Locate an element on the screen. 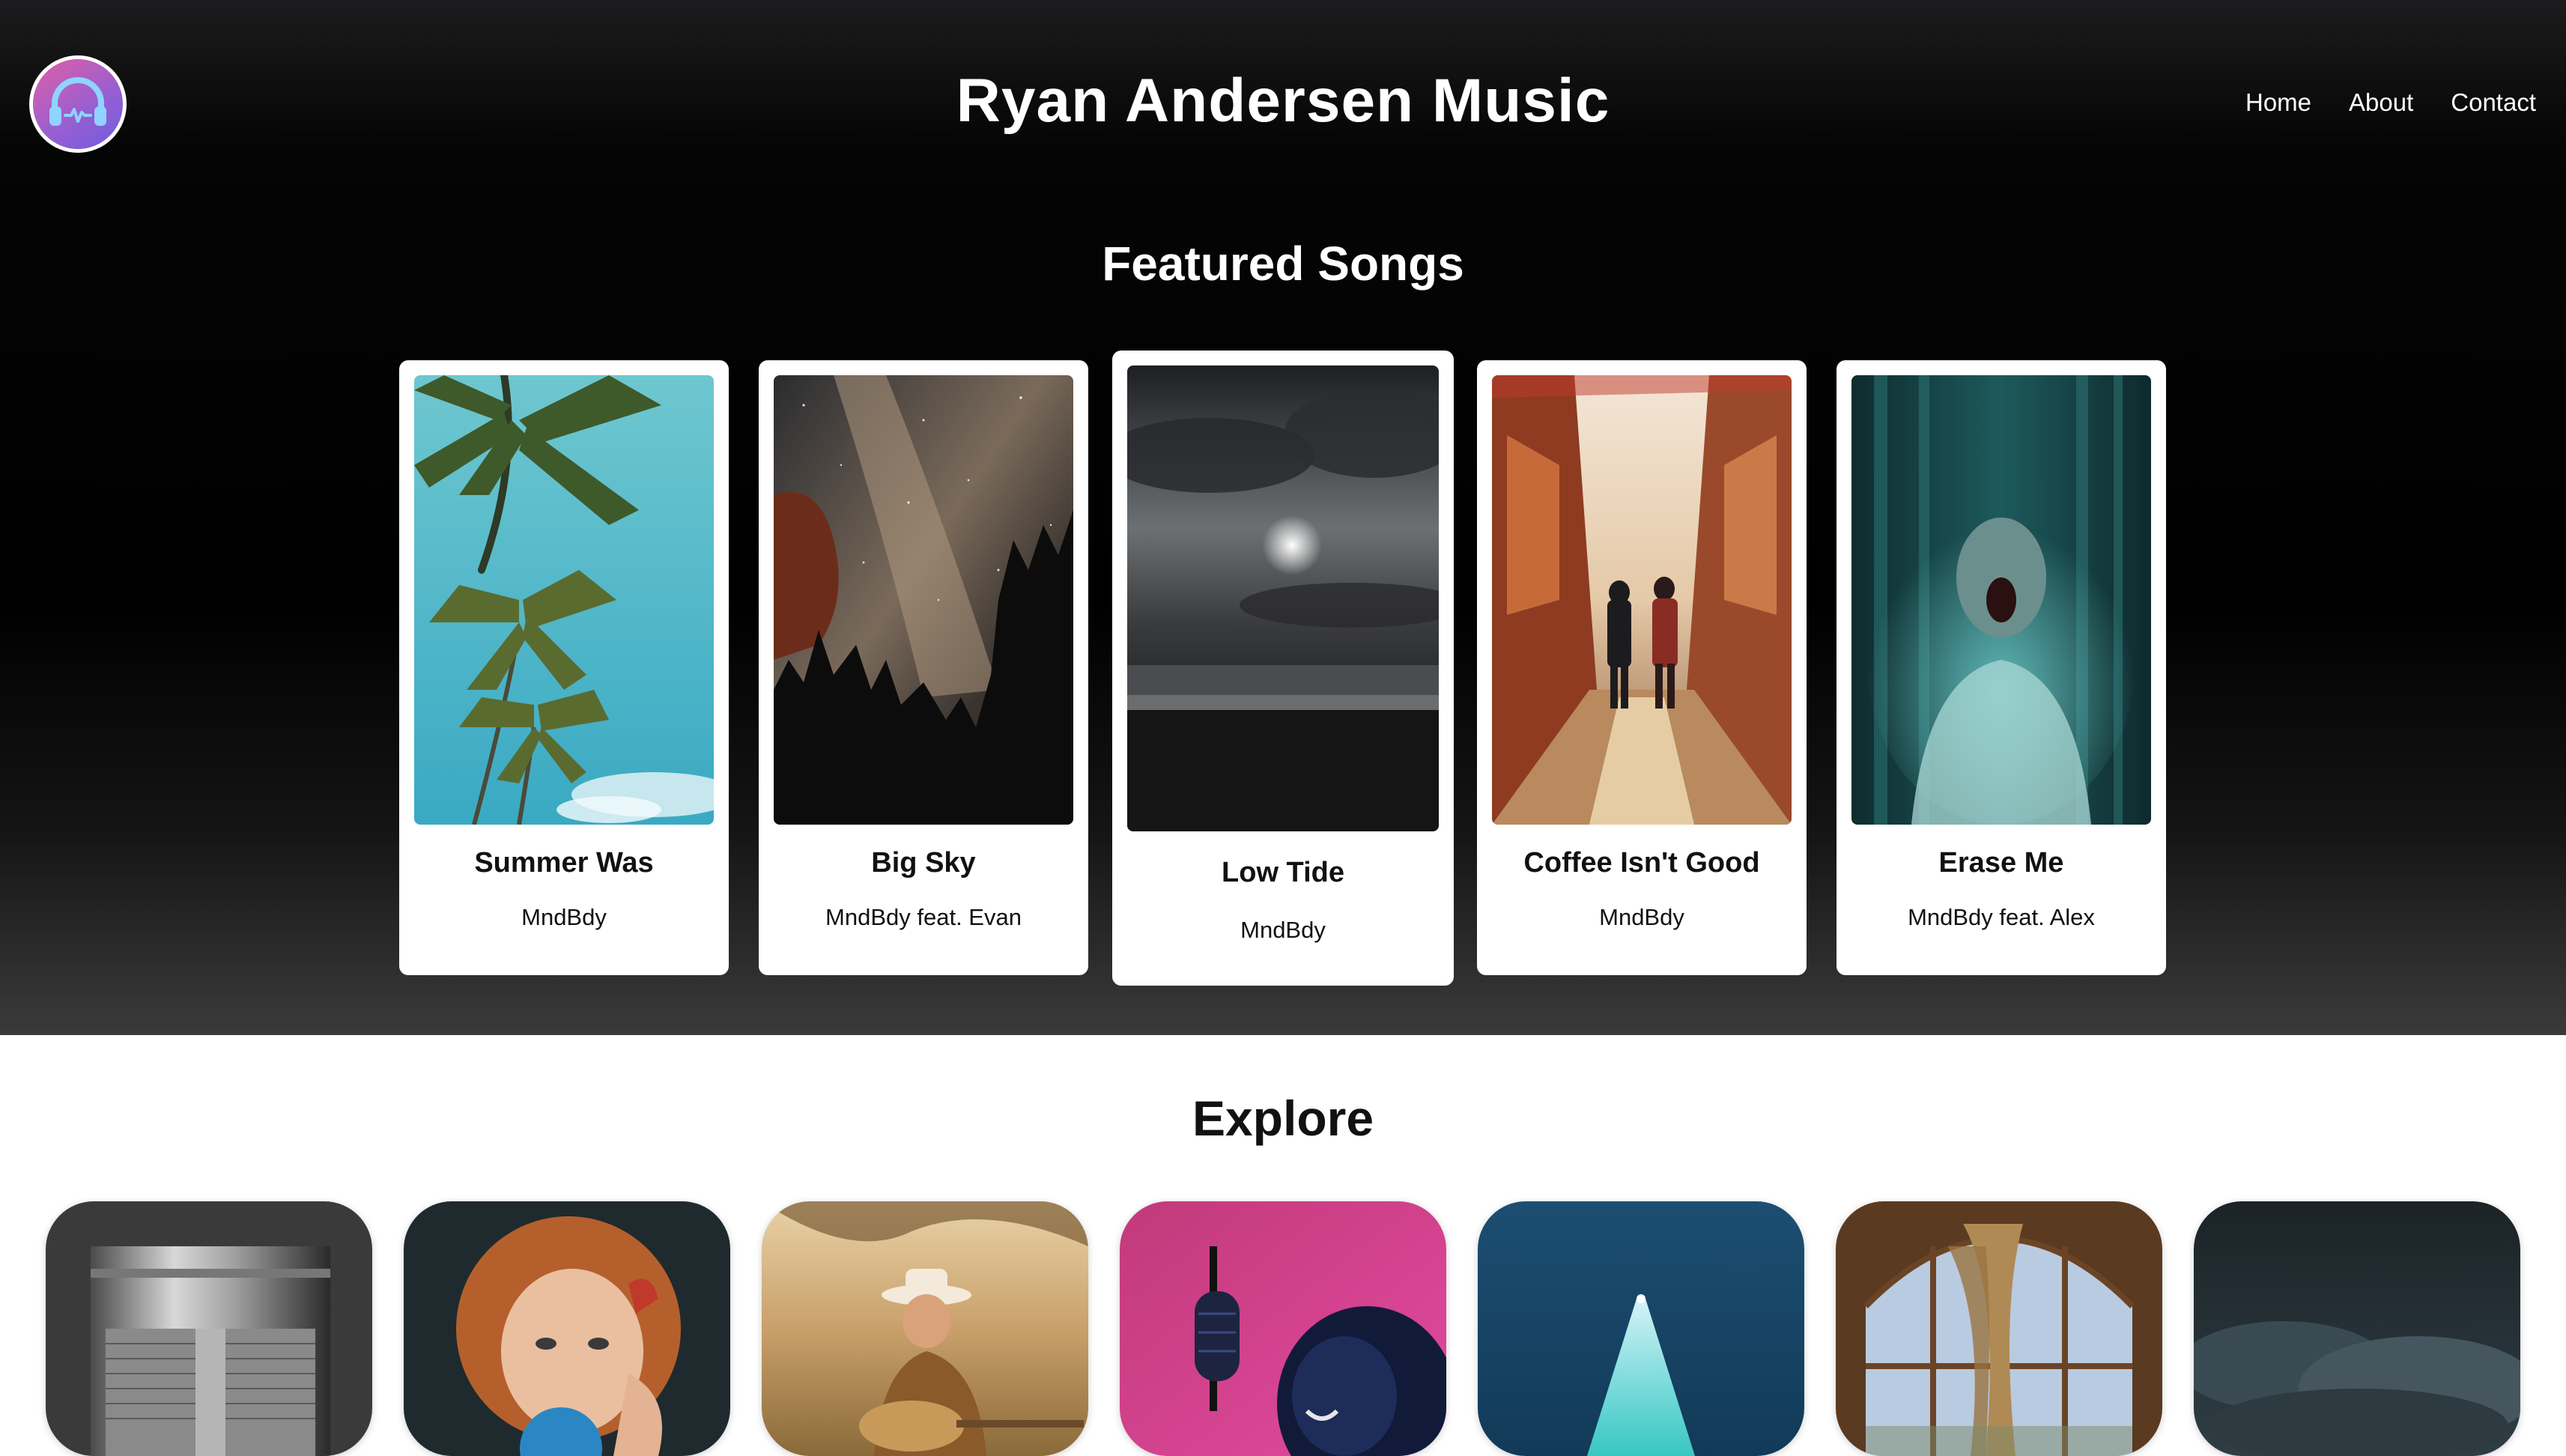 Image resolution: width=2566 pixels, height=1456 pixels. street-walkers-image is located at coordinates (1642, 600).